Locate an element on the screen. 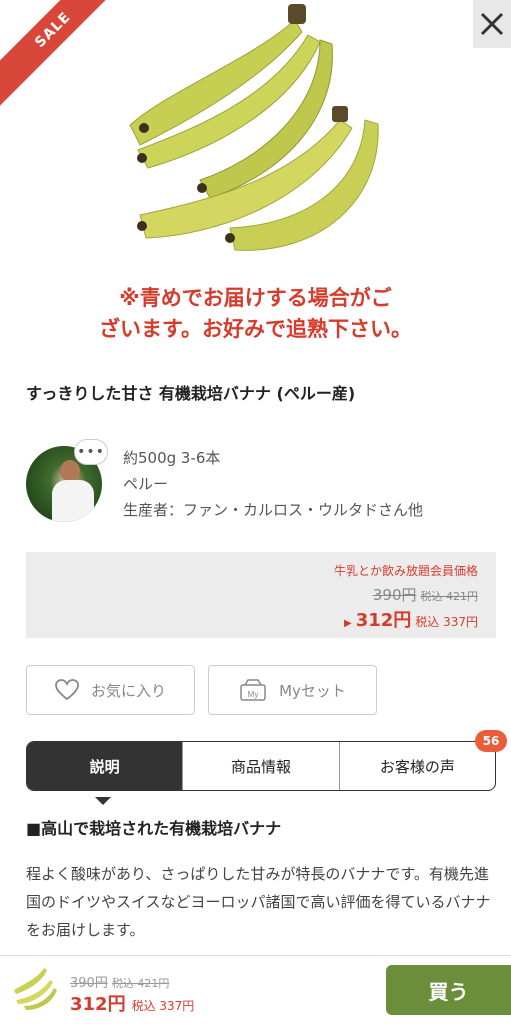 Image resolution: width=511 pixels, height=1024 pixels. regular-price-row: 390円 税込 421円 is located at coordinates (425, 594).